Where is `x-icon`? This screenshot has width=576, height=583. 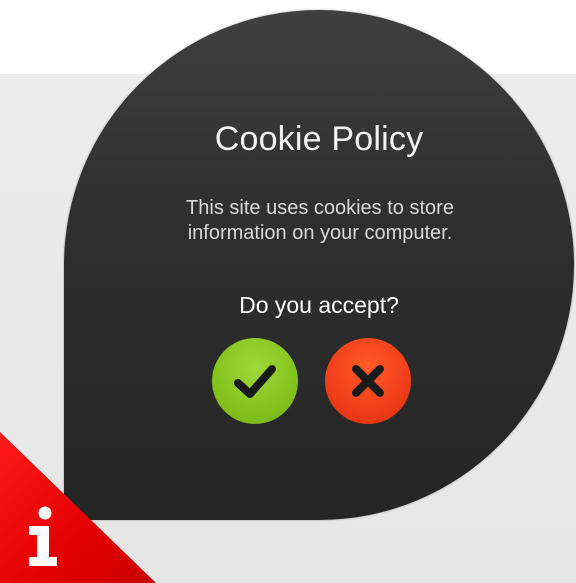 x-icon is located at coordinates (368, 381).